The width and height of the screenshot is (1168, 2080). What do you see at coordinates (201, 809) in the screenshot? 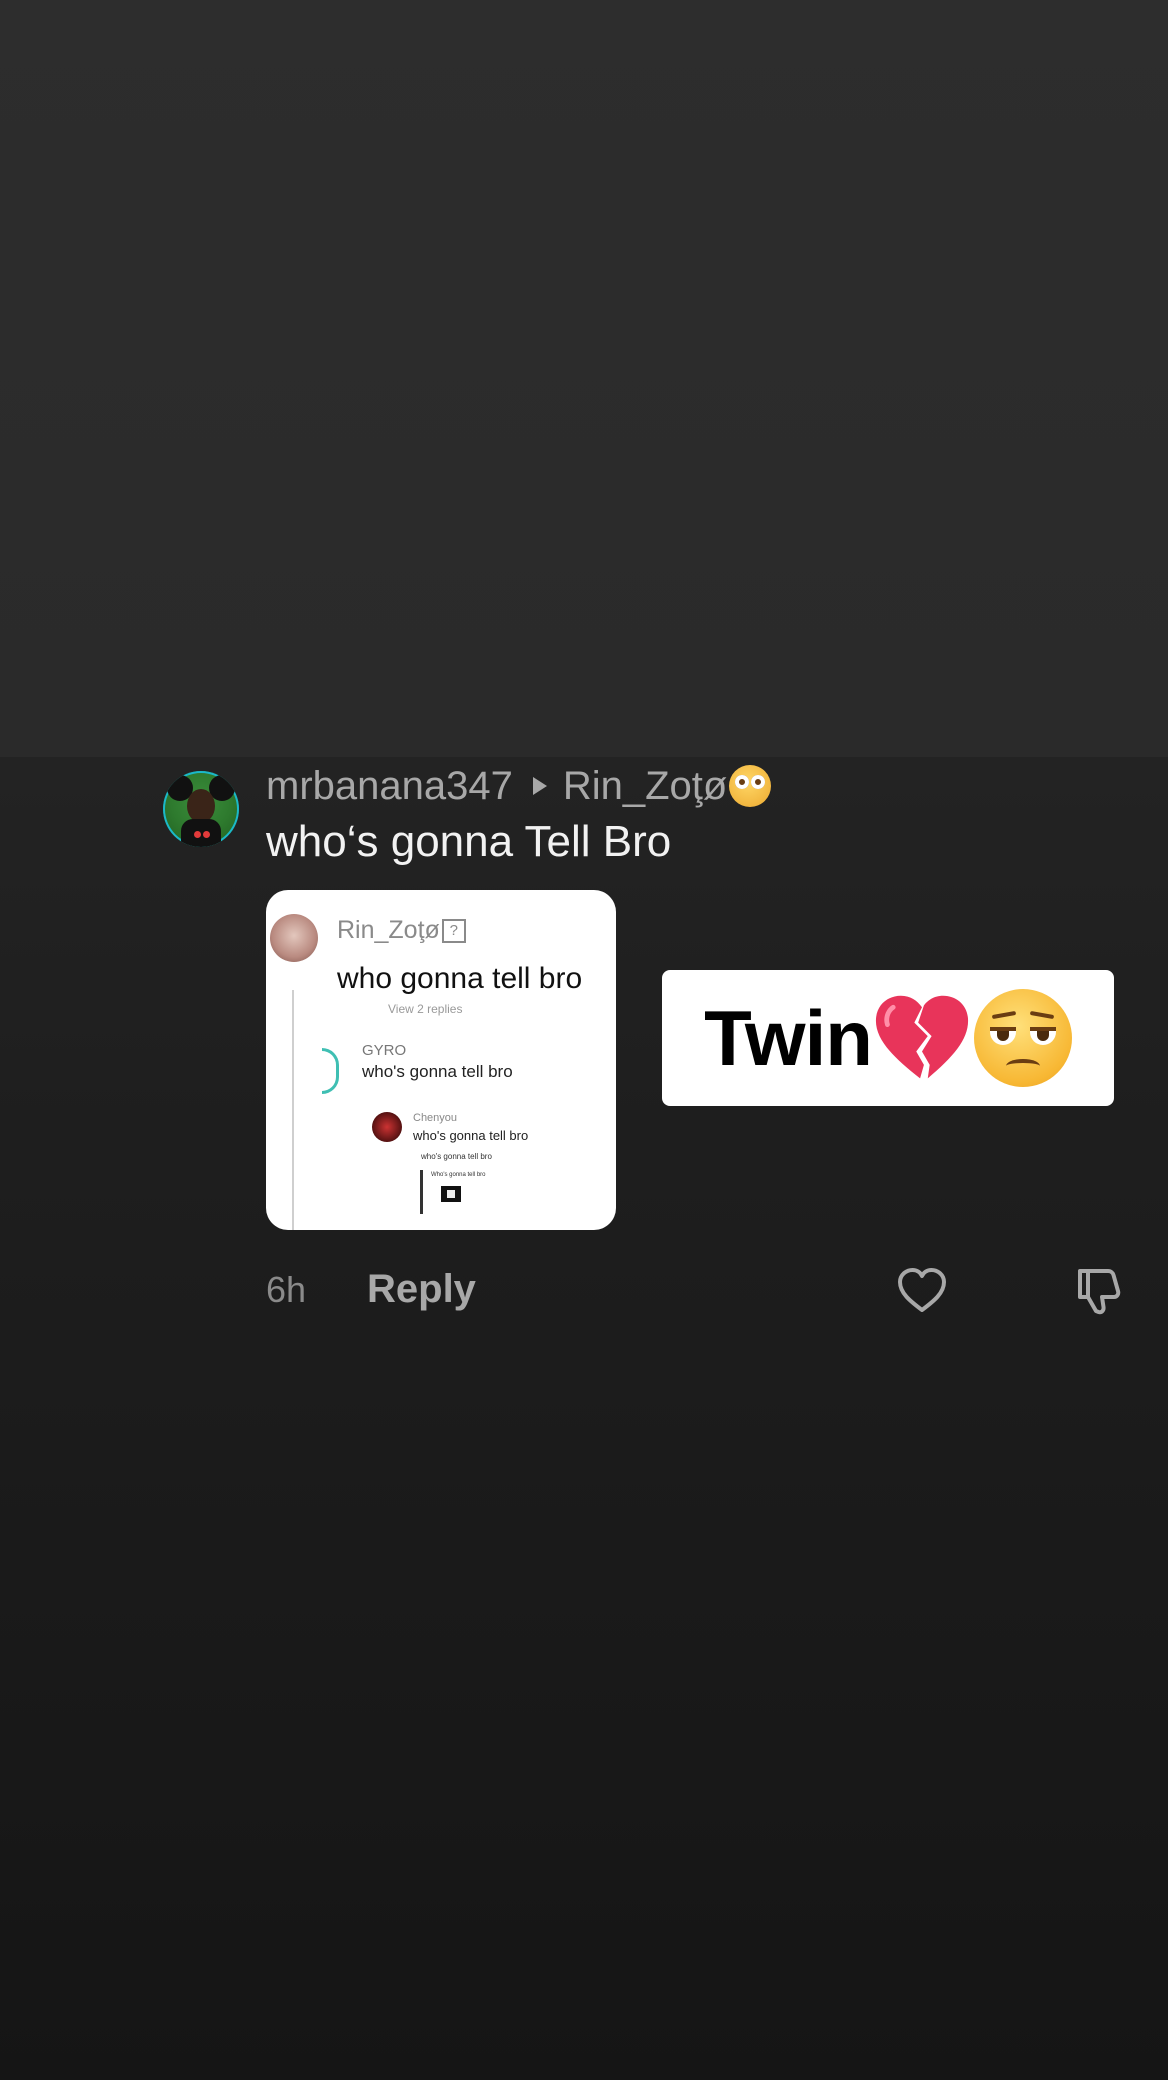
I see `avatar` at bounding box center [201, 809].